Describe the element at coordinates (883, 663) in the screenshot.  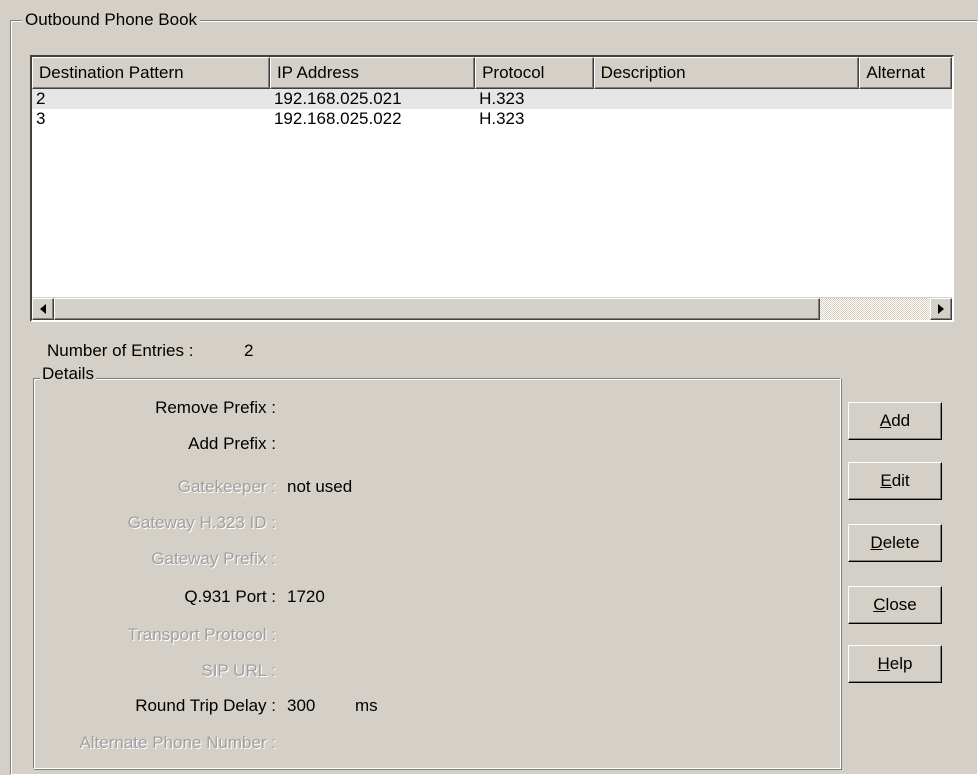
I see `help-mnemonic: H` at that location.